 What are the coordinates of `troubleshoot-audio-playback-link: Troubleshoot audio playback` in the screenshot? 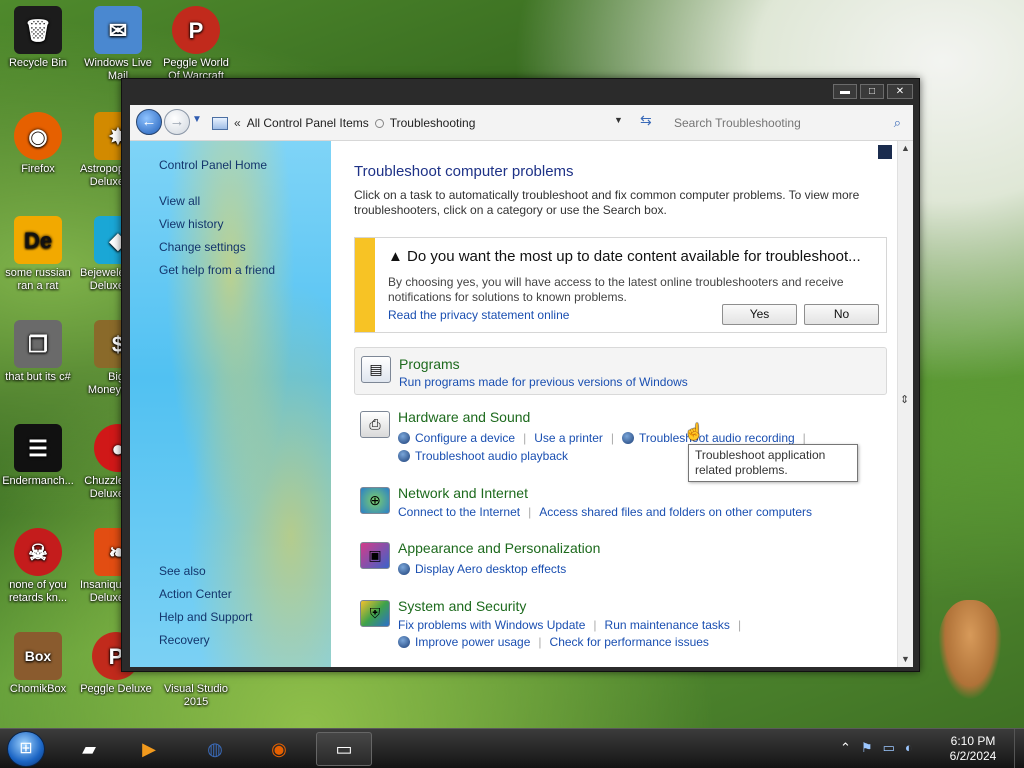 It's located at (491, 456).